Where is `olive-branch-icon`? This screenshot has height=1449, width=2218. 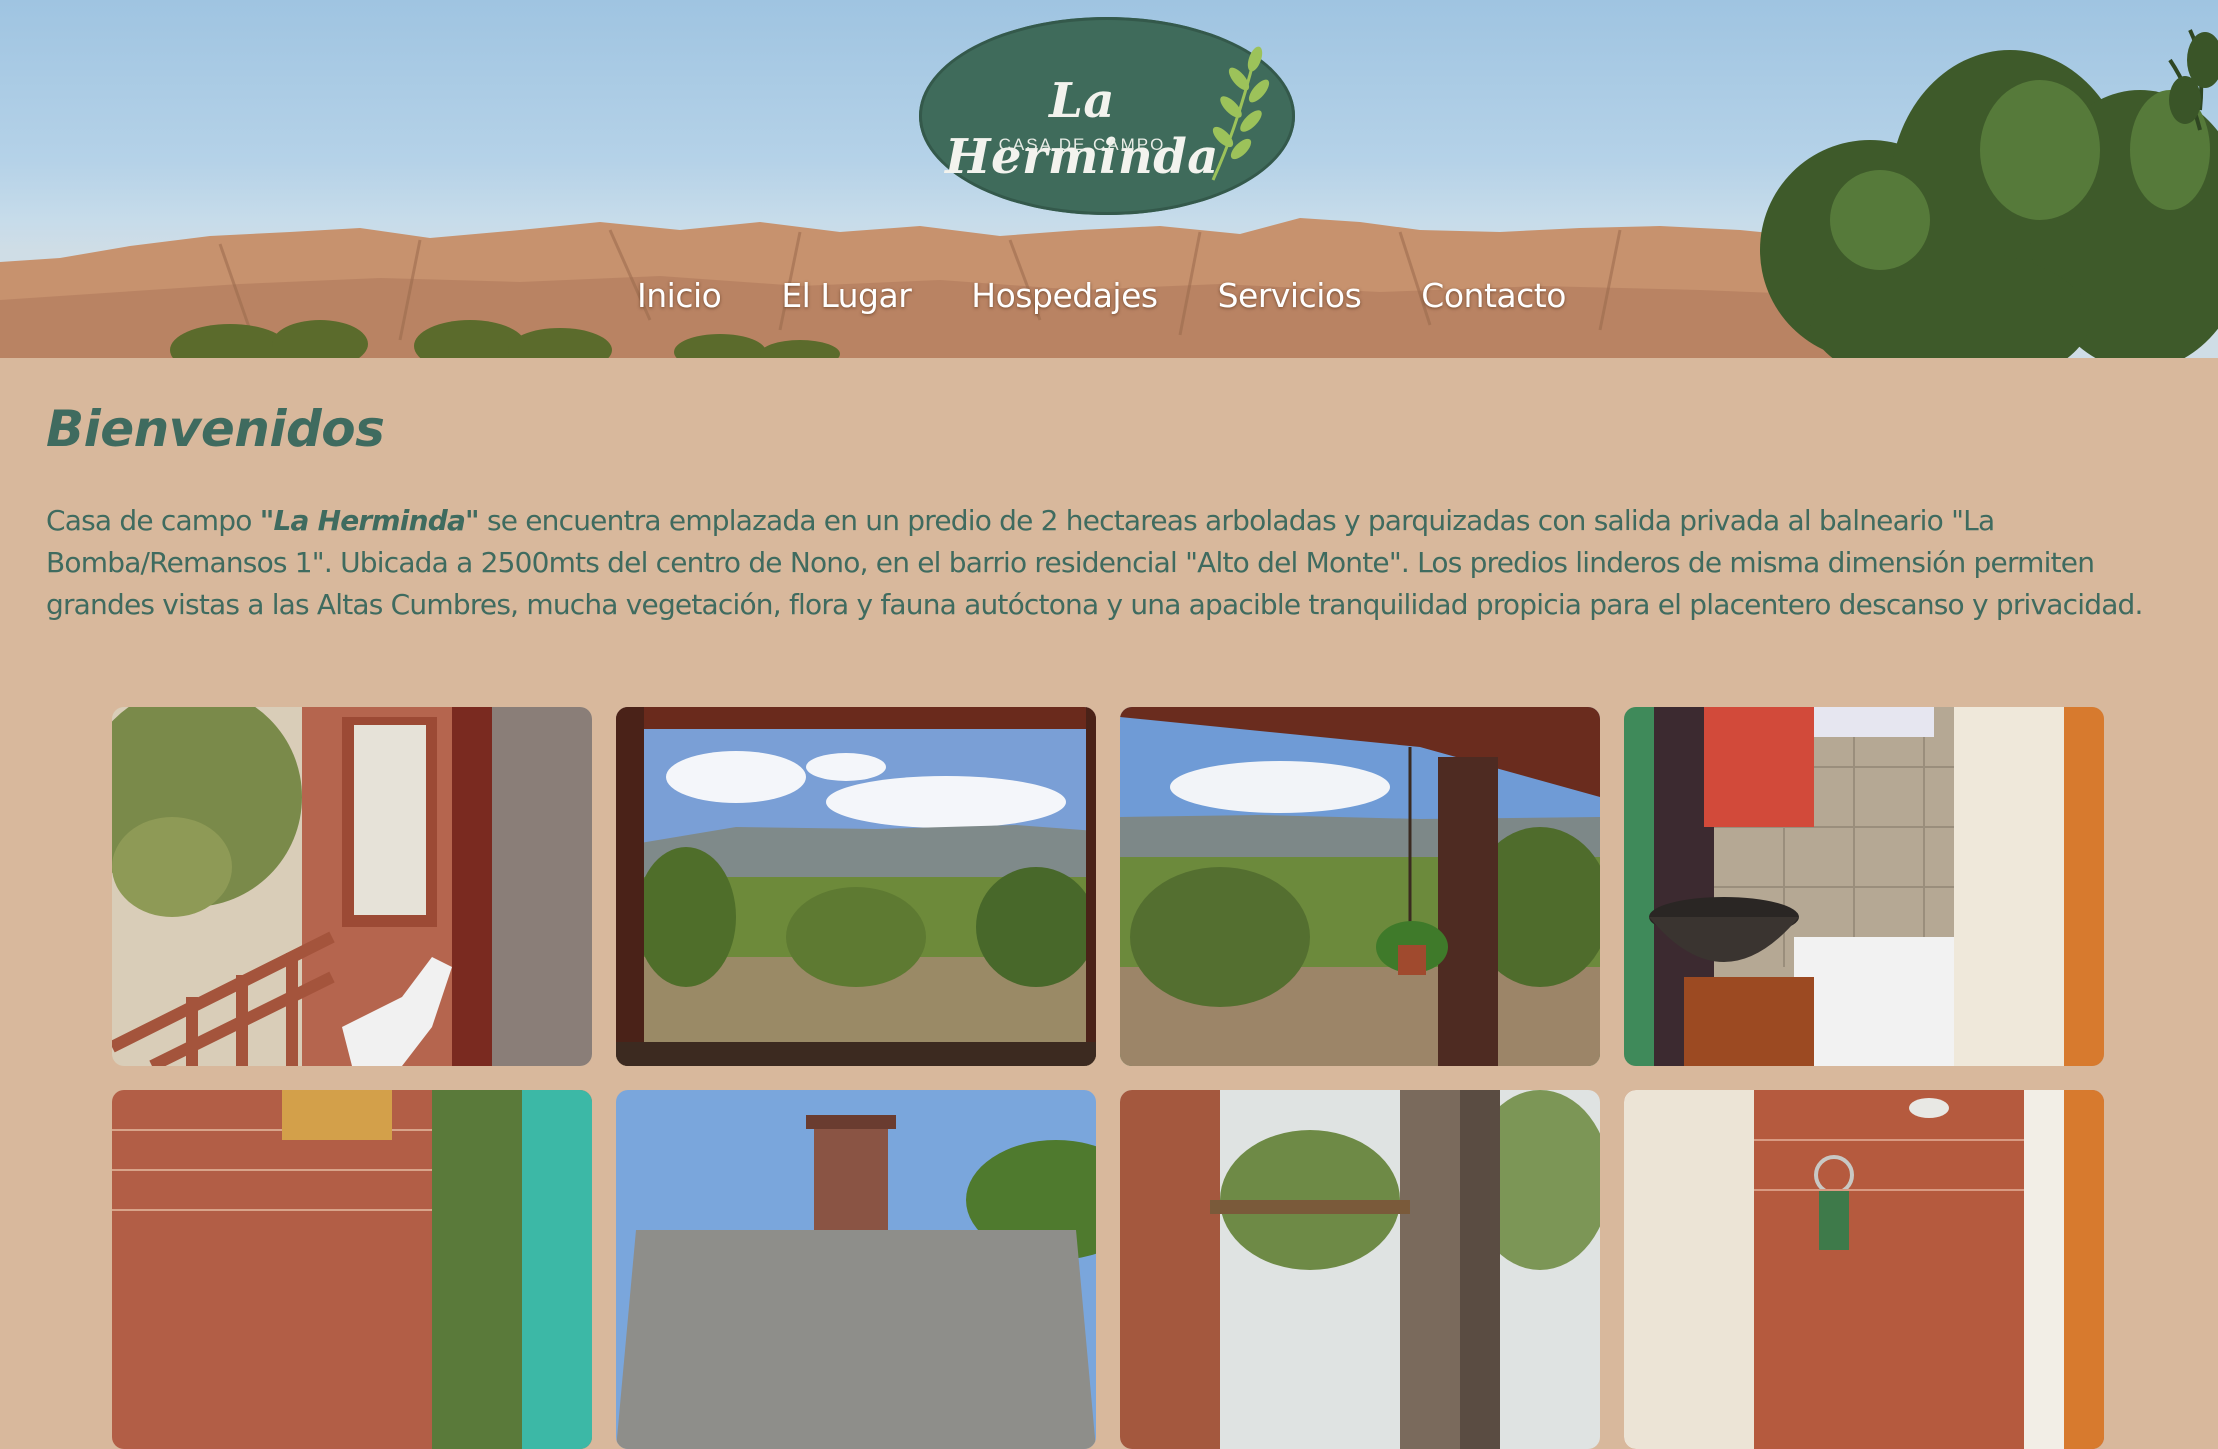
olive-branch-icon is located at coordinates (1240, 113).